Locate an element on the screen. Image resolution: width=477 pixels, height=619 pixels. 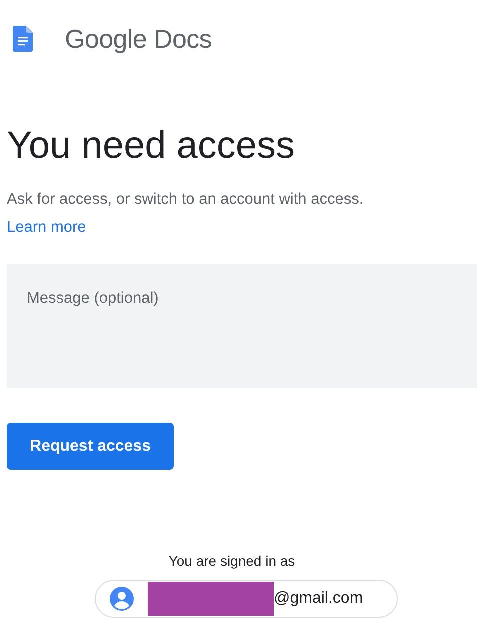
learn-more-link: Learn more is located at coordinates (46, 228).